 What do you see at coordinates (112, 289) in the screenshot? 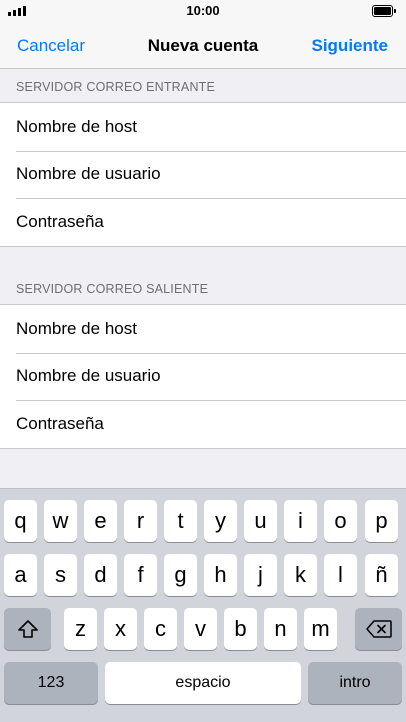
I see `outgoing-section-header: SERVIDOR CORREO SALIENTE` at bounding box center [112, 289].